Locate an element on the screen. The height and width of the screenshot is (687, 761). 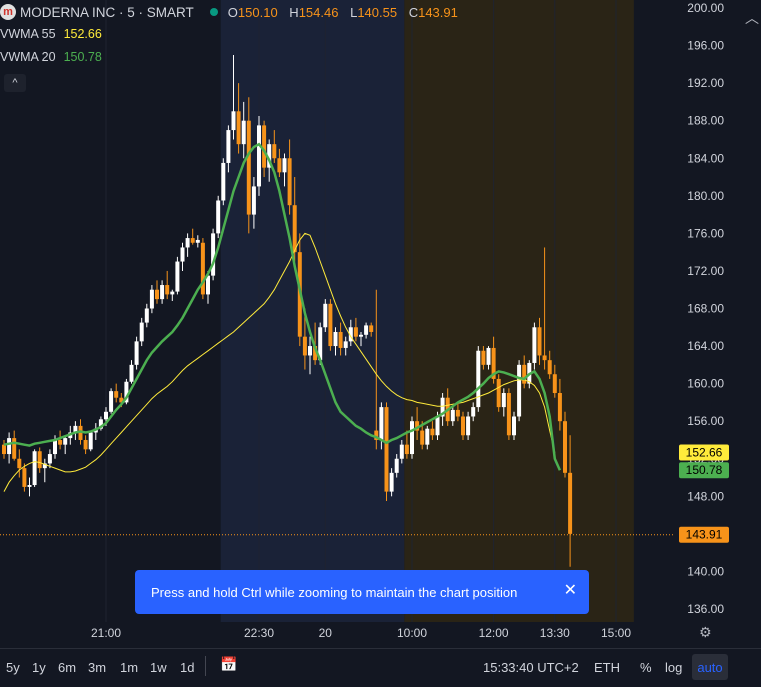
vwma20-legend: VWMA 20 150.78 is located at coordinates (51, 57).